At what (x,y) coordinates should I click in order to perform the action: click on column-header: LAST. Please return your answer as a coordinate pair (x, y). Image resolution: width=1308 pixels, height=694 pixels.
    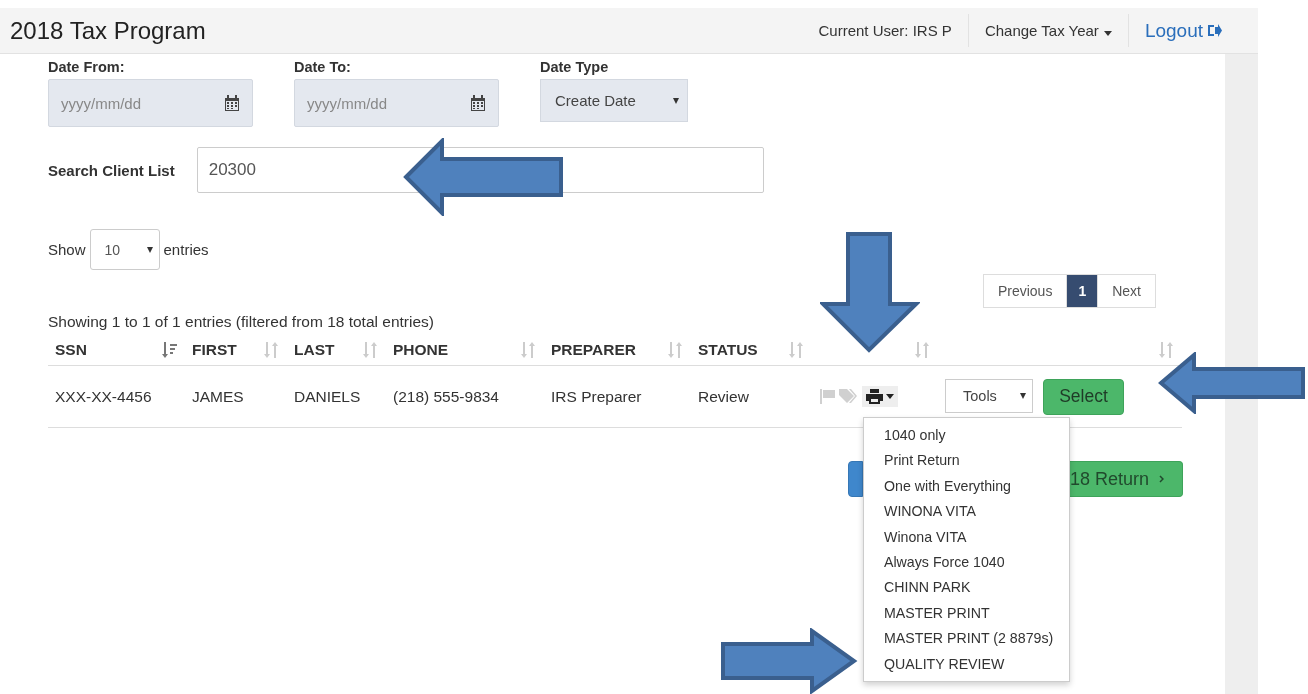
    Looking at the image, I should click on (314, 350).